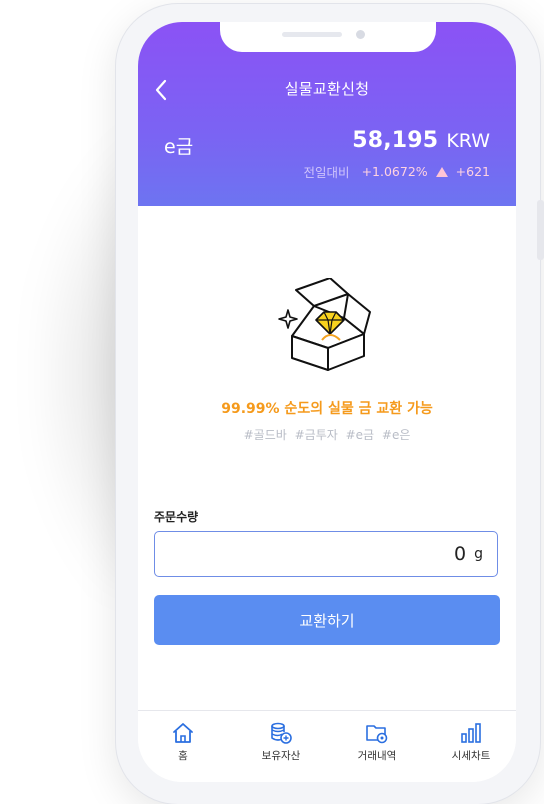  Describe the element at coordinates (327, 409) in the screenshot. I see `tagline: 99.99% 순도의 실물 금 교환 가능` at that location.